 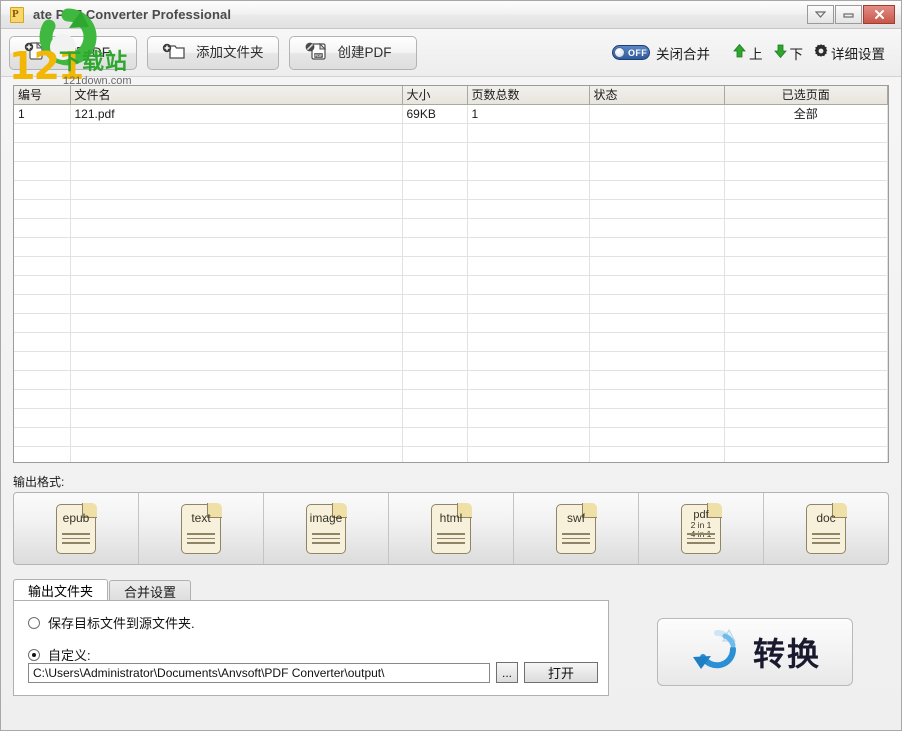 I want to click on move-up-button: 上, so click(x=747, y=53).